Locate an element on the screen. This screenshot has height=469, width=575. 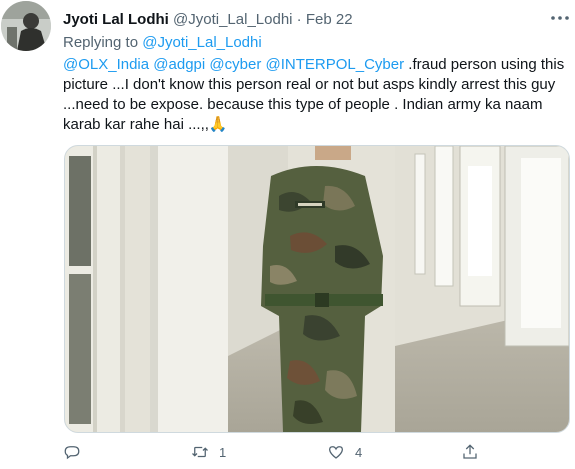
mention-interpol-cyber: @INTERPOL_Cyber is located at coordinates (335, 64).